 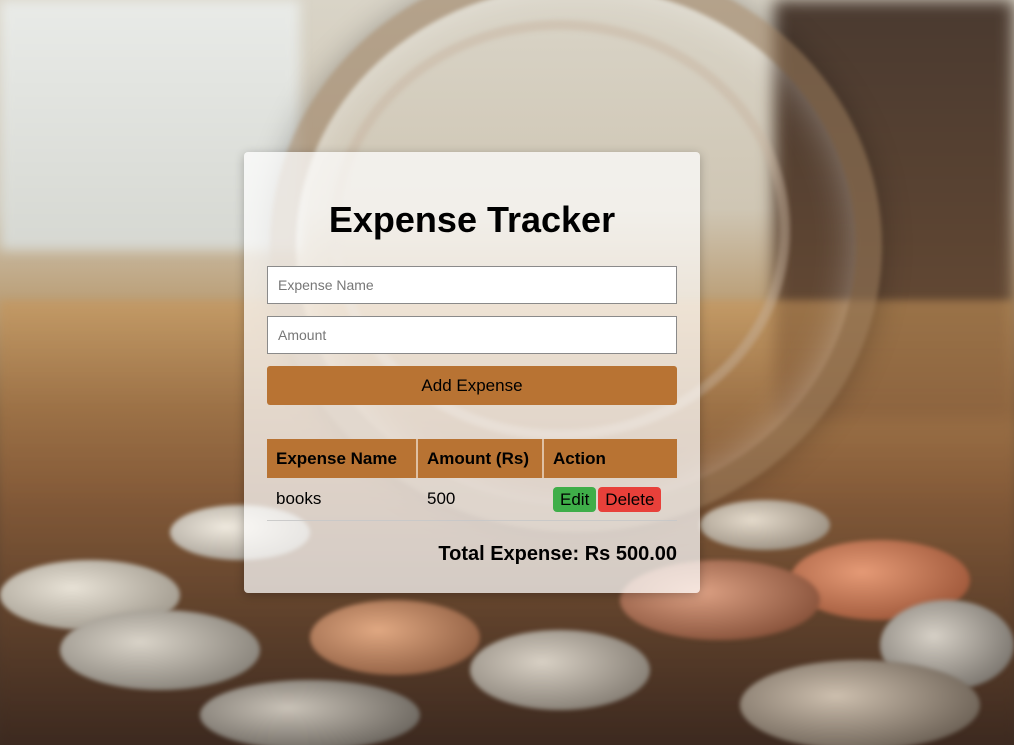 I want to click on expense-name-input, so click(x=472, y=285).